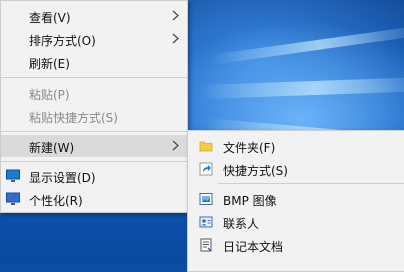 Image resolution: width=404 pixels, height=272 pixels. Describe the element at coordinates (94, 62) in the screenshot. I see `menu-item-refresh: 刷新(E)` at that location.